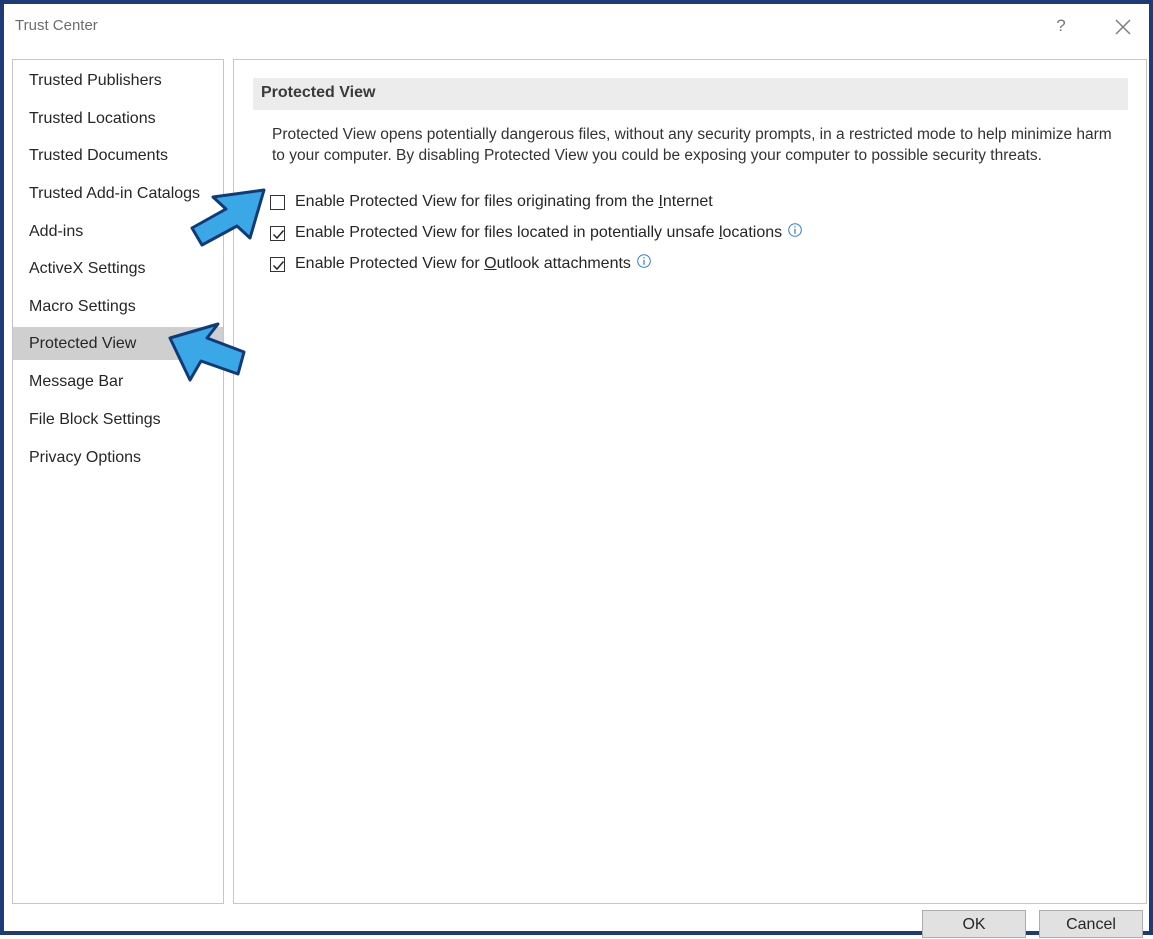 Image resolution: width=1153 pixels, height=939 pixels. What do you see at coordinates (118, 118) in the screenshot?
I see `sidebar-item-trusted-locations: Trusted Locations` at bounding box center [118, 118].